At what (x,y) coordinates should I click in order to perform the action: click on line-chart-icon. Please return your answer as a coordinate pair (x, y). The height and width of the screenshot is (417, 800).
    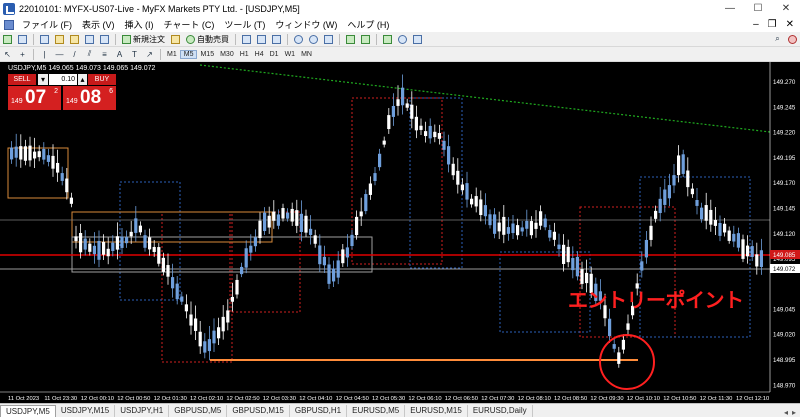
    Looking at the image, I should click on (276, 39).